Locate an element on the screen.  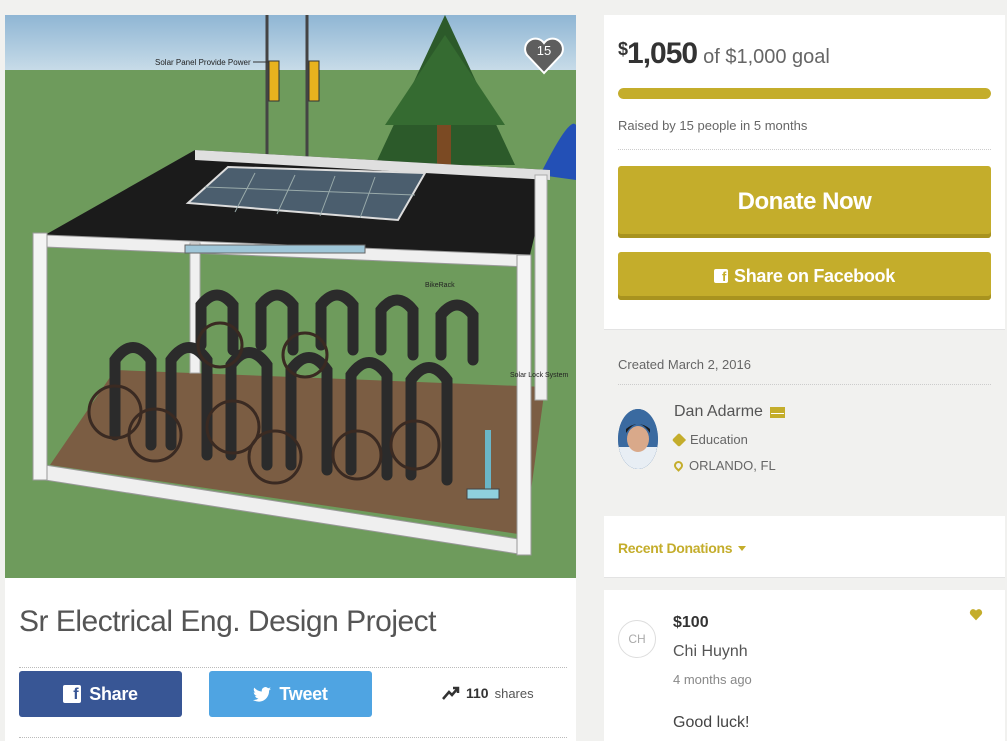
location-pin-icon is located at coordinates (678, 465).